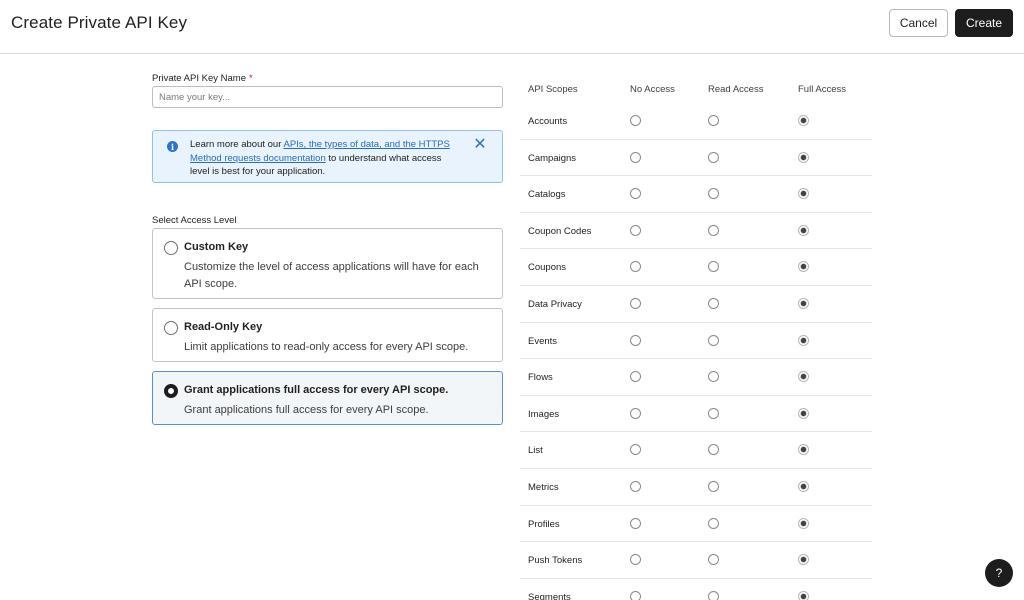 The width and height of the screenshot is (1024, 600). Describe the element at coordinates (547, 268) in the screenshot. I see `scope-name: Coupons` at that location.